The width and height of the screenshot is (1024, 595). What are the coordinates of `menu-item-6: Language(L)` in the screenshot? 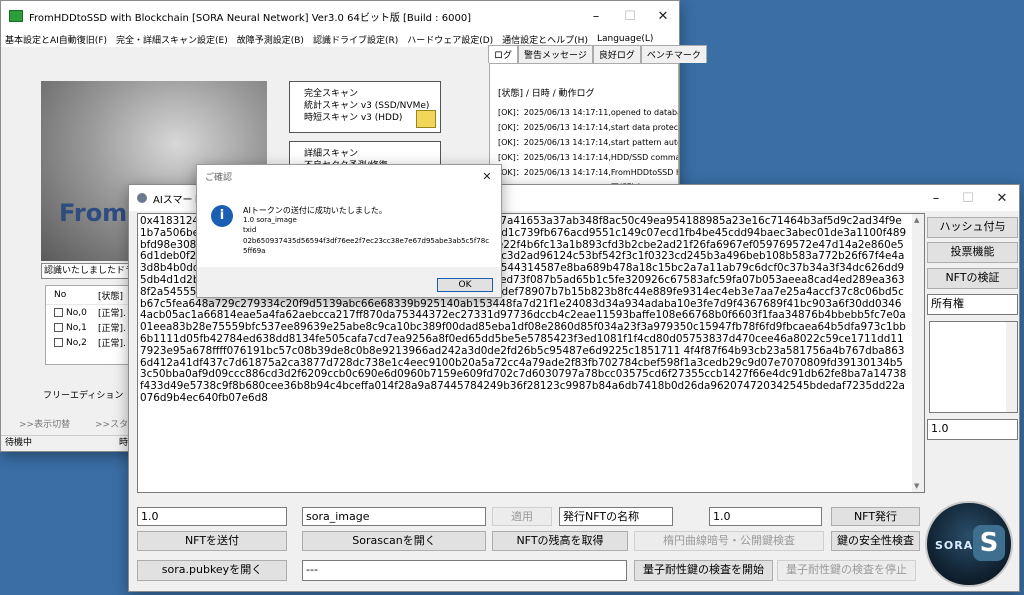 It's located at (625, 39).